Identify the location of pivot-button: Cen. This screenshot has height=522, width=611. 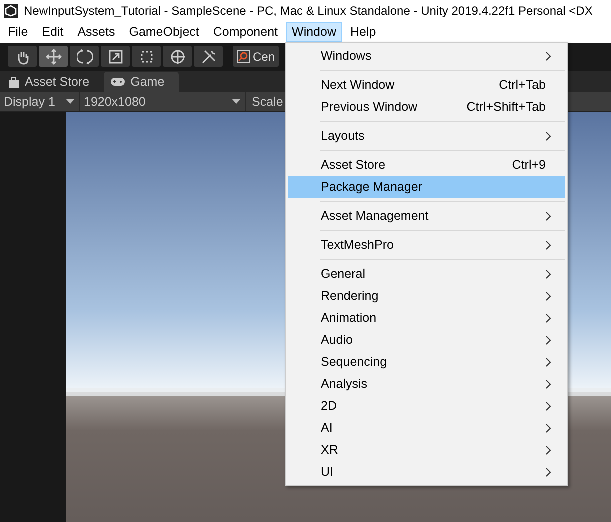
(256, 57).